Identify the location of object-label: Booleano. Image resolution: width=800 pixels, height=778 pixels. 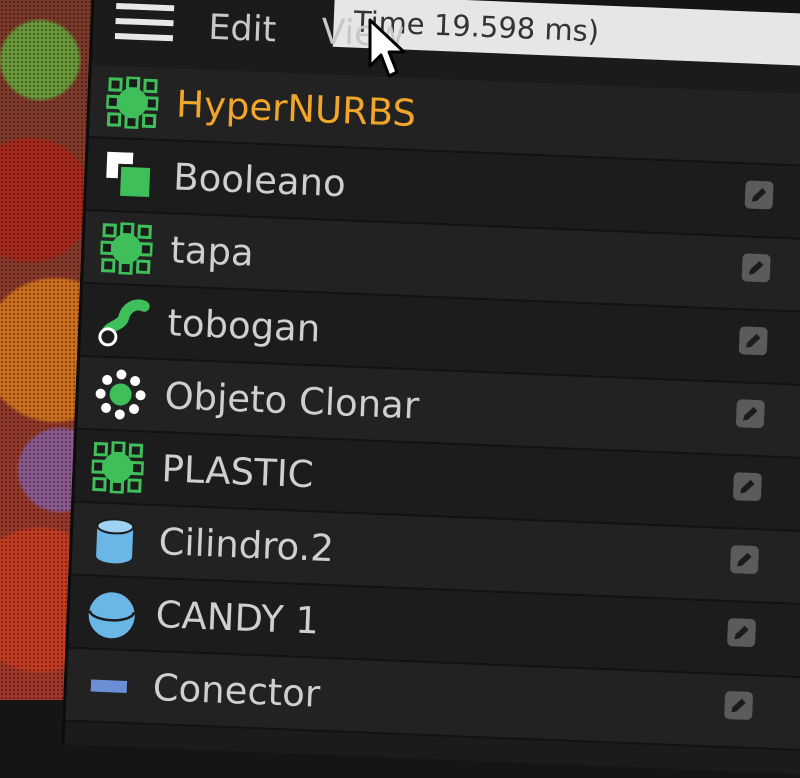
(259, 180).